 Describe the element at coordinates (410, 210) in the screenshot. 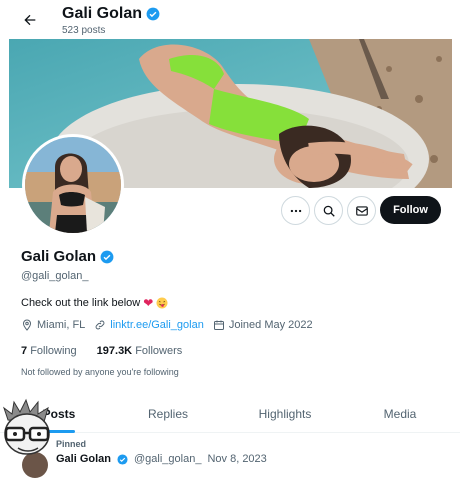

I see `follow-button: Follow` at that location.